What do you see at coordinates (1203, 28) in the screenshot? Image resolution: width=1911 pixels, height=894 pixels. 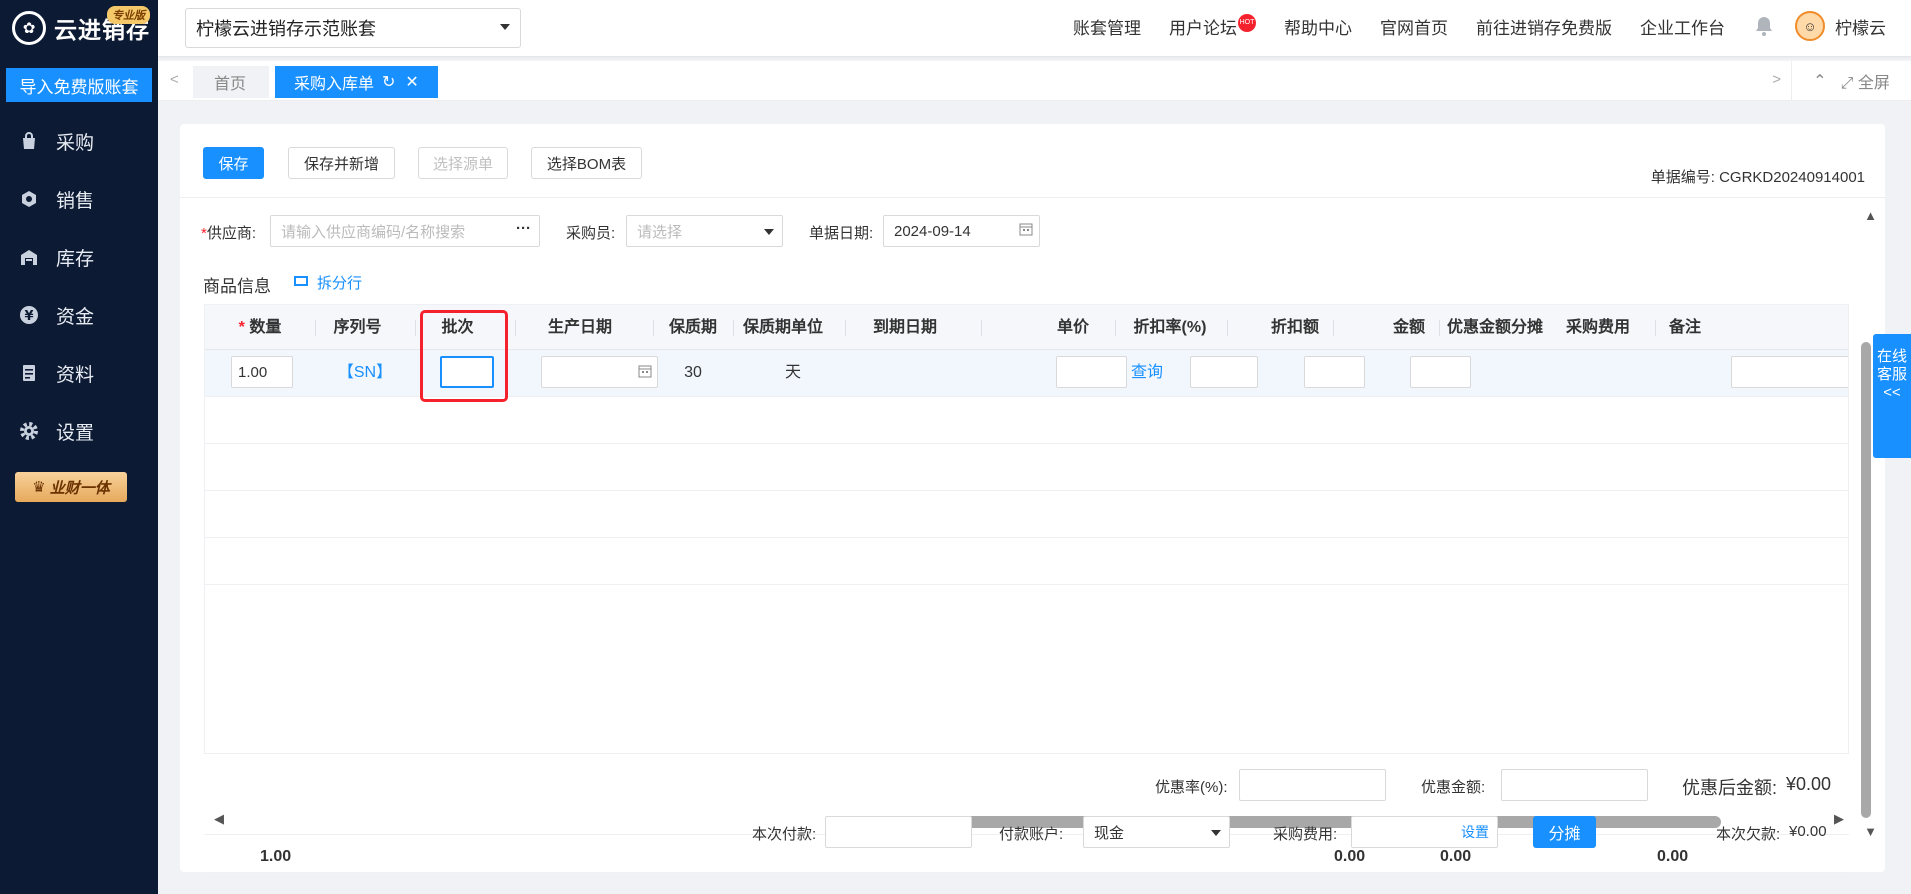 I see `link-user-forum-label: 用户论坛` at bounding box center [1203, 28].